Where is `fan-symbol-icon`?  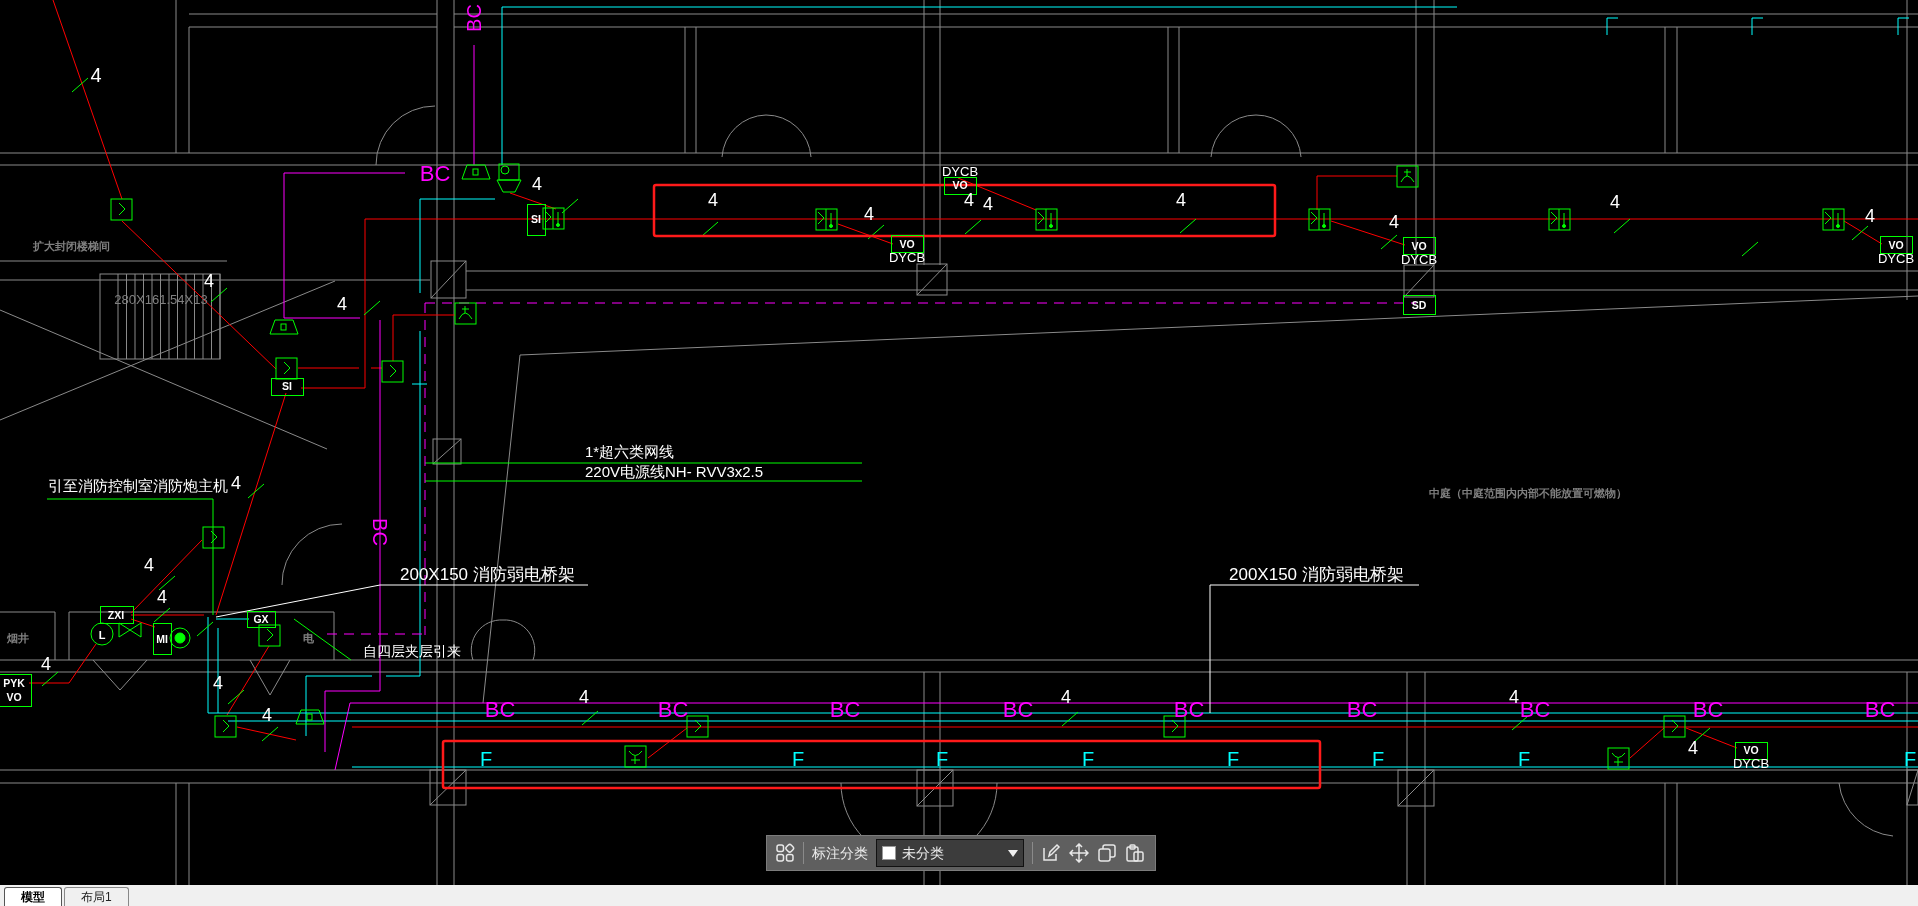 fan-symbol-icon is located at coordinates (180, 638).